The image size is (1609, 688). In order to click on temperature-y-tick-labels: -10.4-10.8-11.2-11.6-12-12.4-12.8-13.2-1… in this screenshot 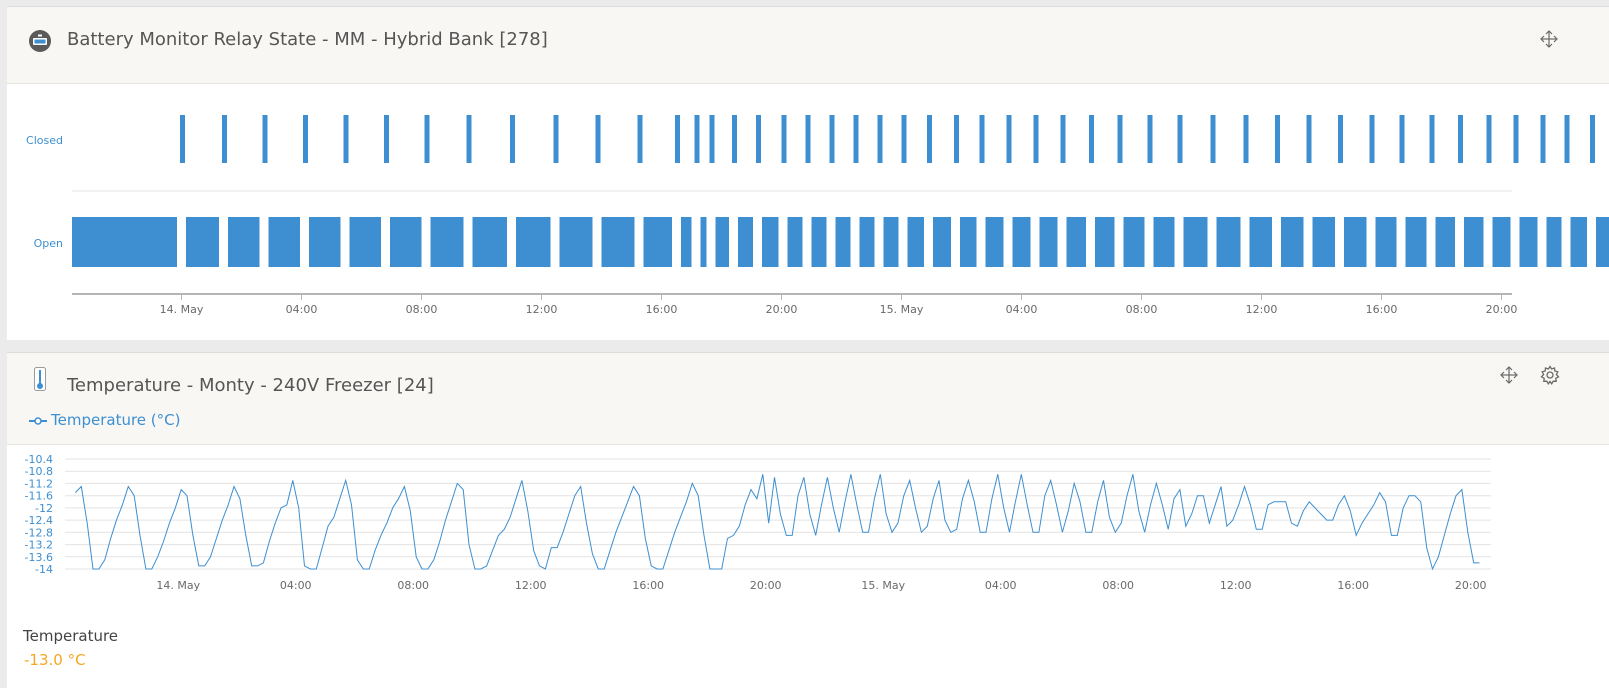, I will do `click(39, 514)`.